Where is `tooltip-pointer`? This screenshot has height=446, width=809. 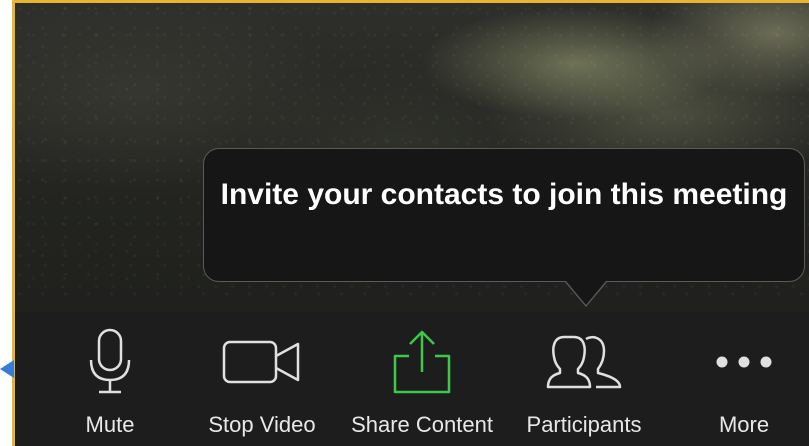
tooltip-pointer is located at coordinates (586, 293).